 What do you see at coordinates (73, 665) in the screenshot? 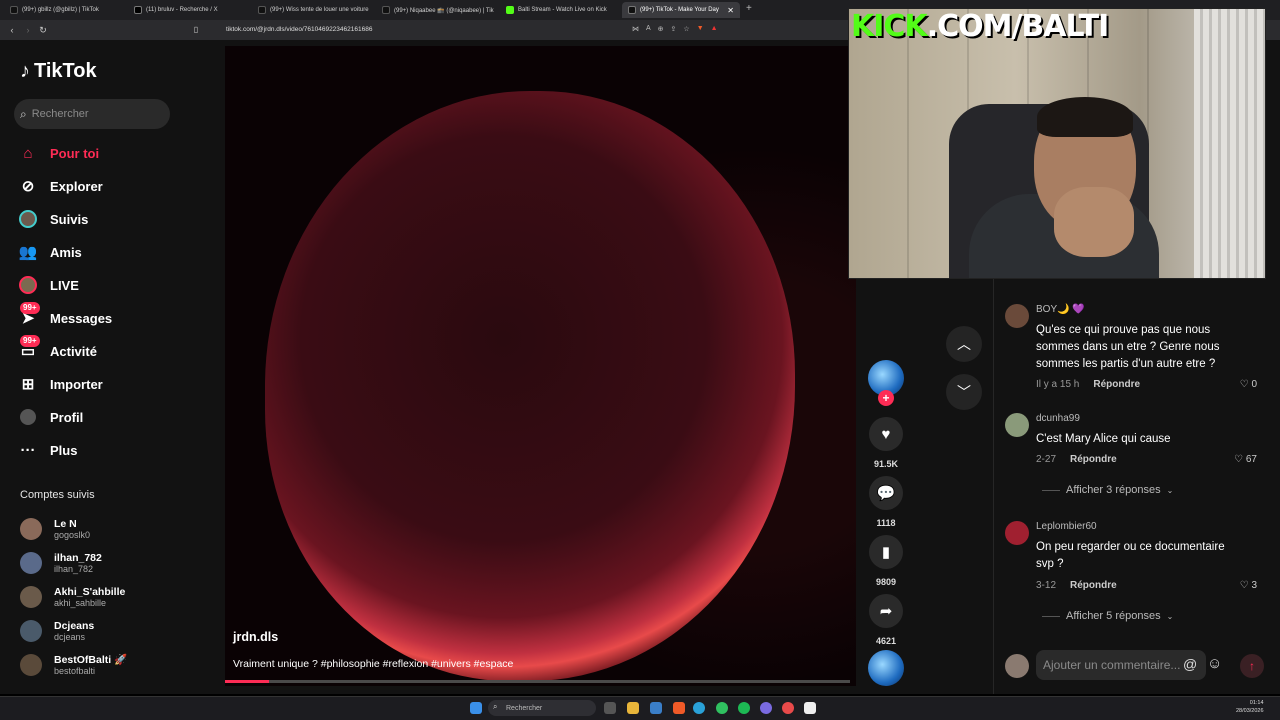
I see `followed-account: BestOfBalti 🚀 bestofbalti` at bounding box center [73, 665].